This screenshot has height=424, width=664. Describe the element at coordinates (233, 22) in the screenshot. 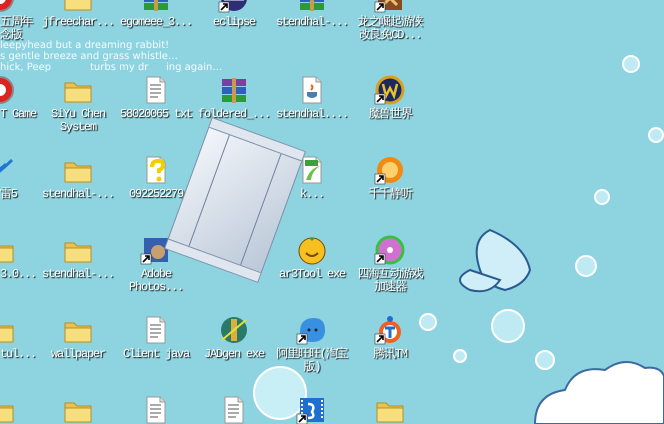

I see `icon-label: eclipse` at that location.